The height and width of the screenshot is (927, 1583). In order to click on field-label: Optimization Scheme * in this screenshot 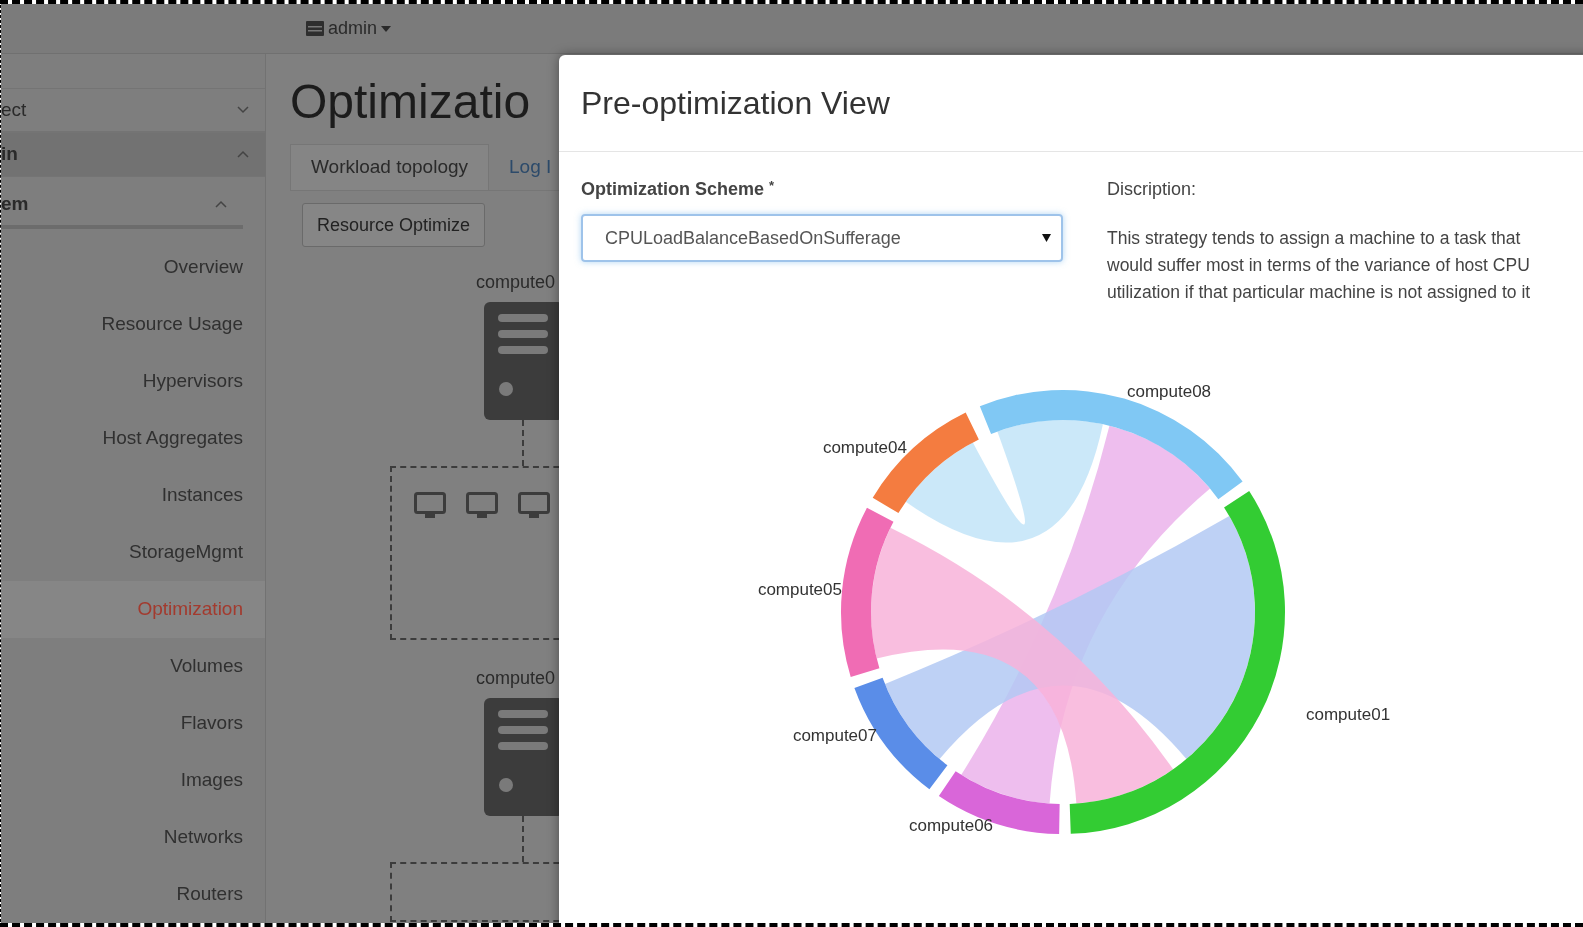, I will do `click(678, 189)`.